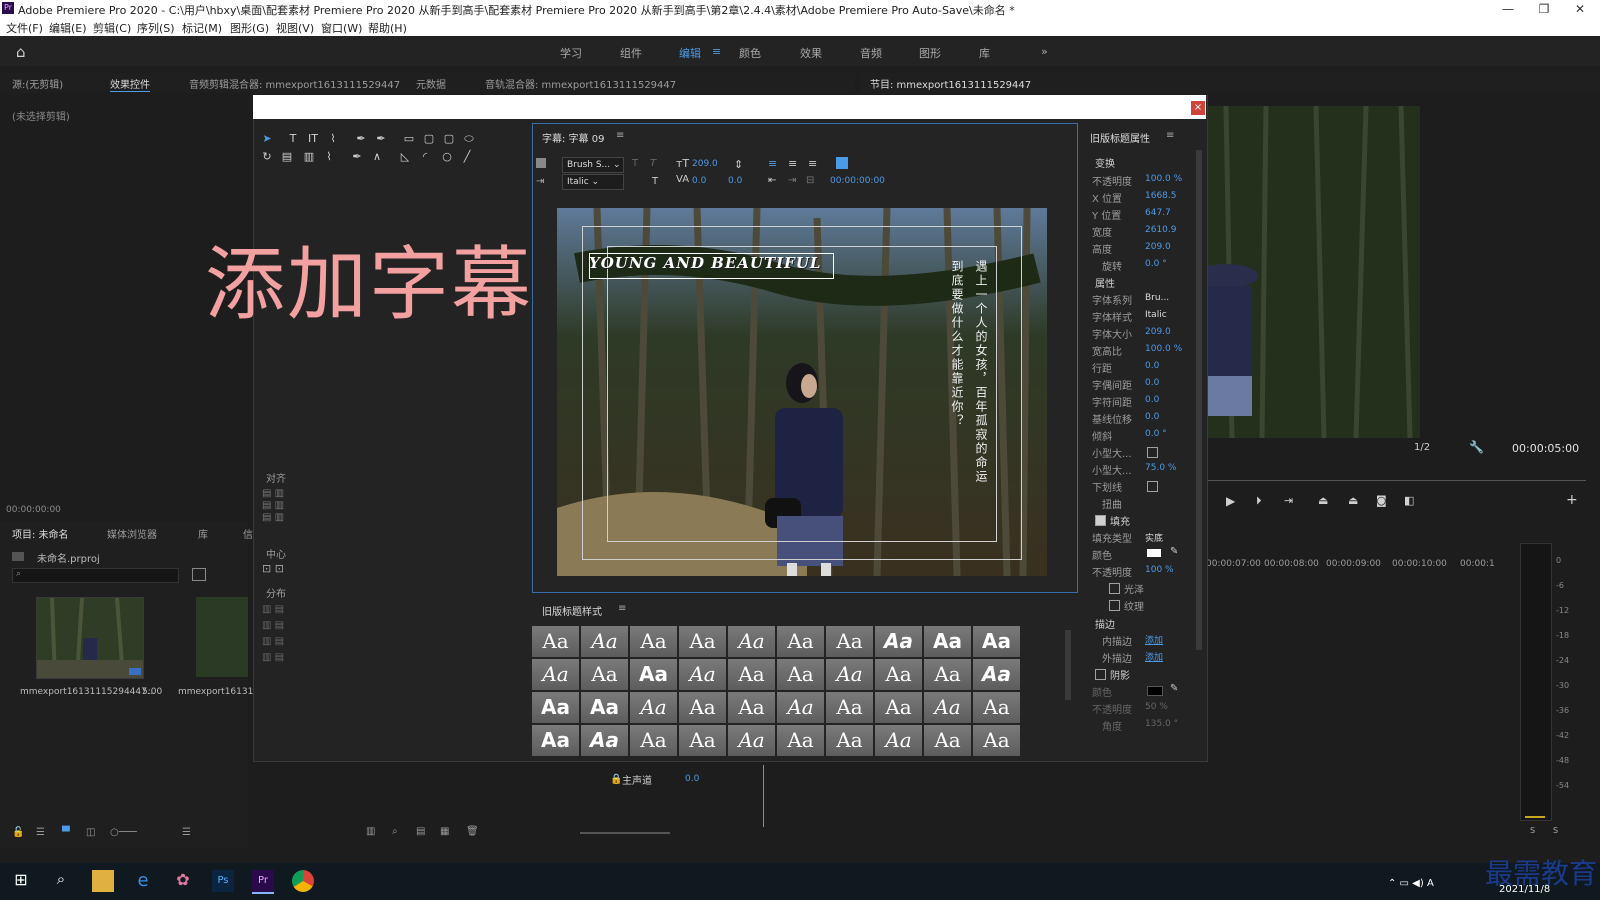  Describe the element at coordinates (395, 831) in the screenshot. I see `find-icon: ⌕` at that location.